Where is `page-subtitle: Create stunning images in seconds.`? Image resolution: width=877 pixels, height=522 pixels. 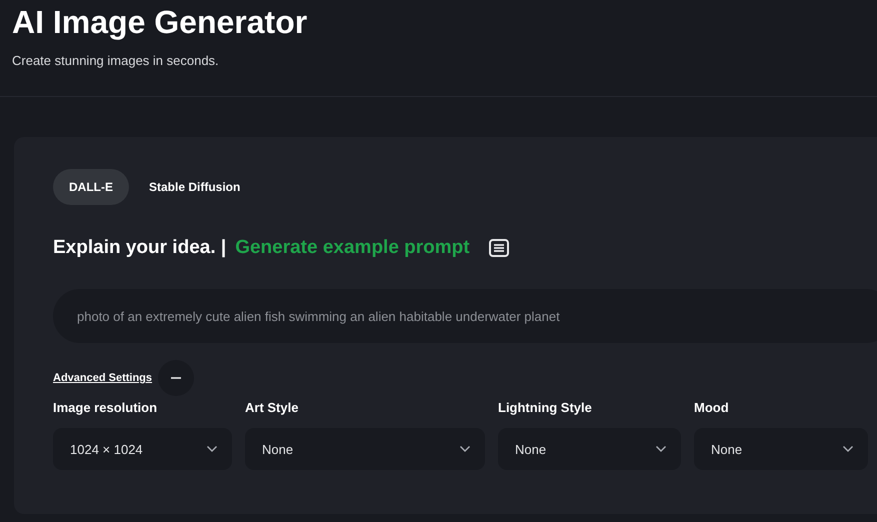
page-subtitle: Create stunning images in seconds. is located at coordinates (116, 60).